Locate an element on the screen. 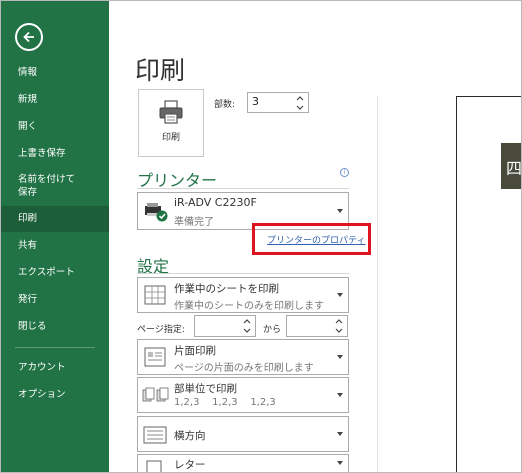  preview-char: 四 is located at coordinates (514, 168).